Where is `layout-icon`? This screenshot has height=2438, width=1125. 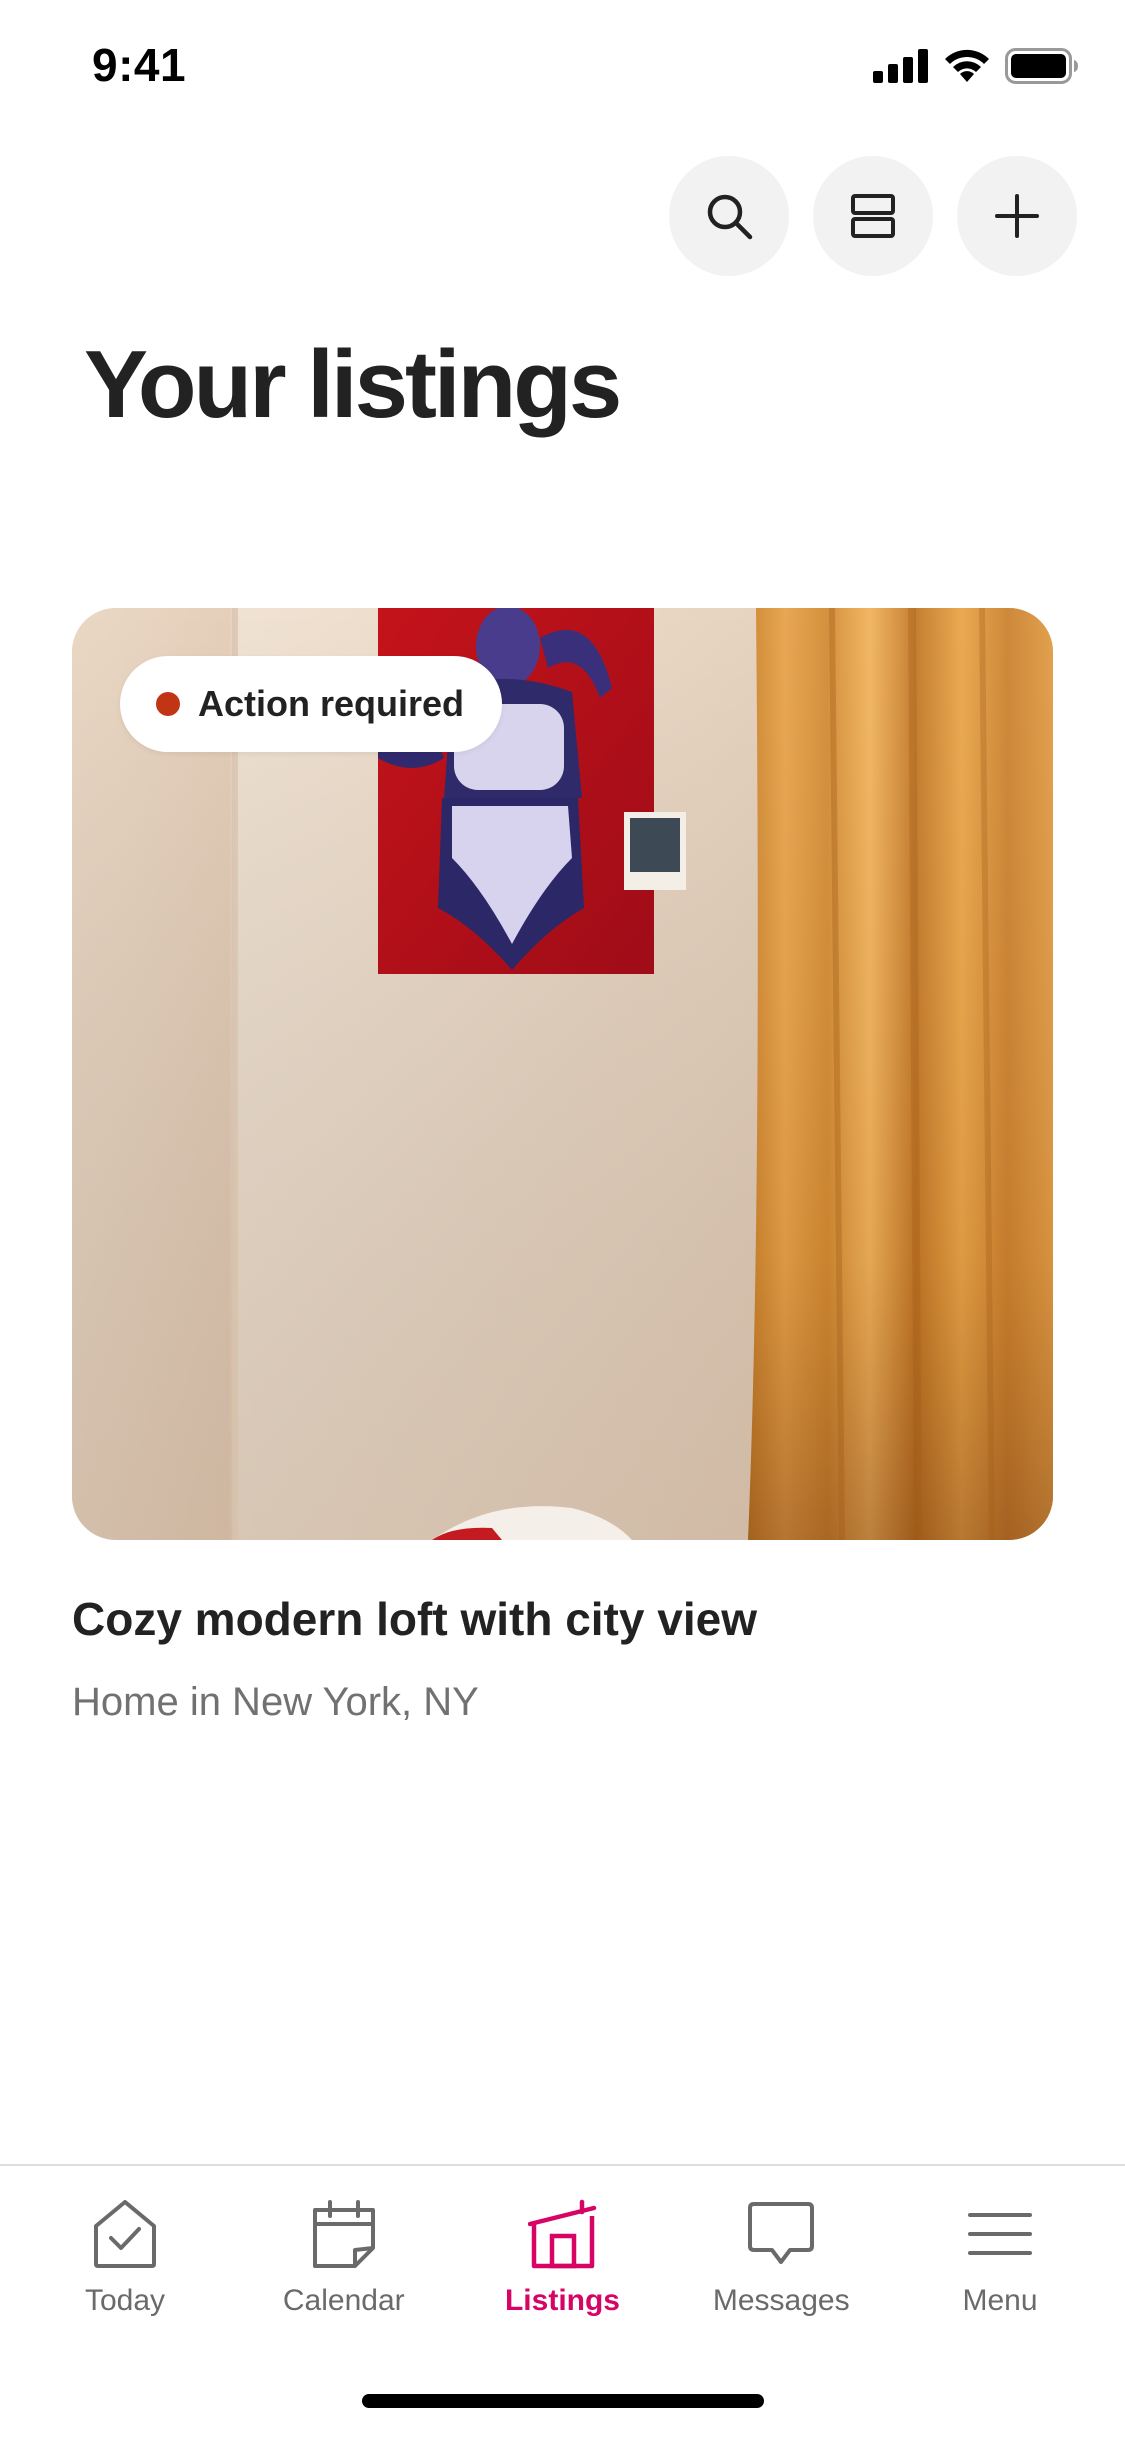
layout-icon is located at coordinates (873, 216).